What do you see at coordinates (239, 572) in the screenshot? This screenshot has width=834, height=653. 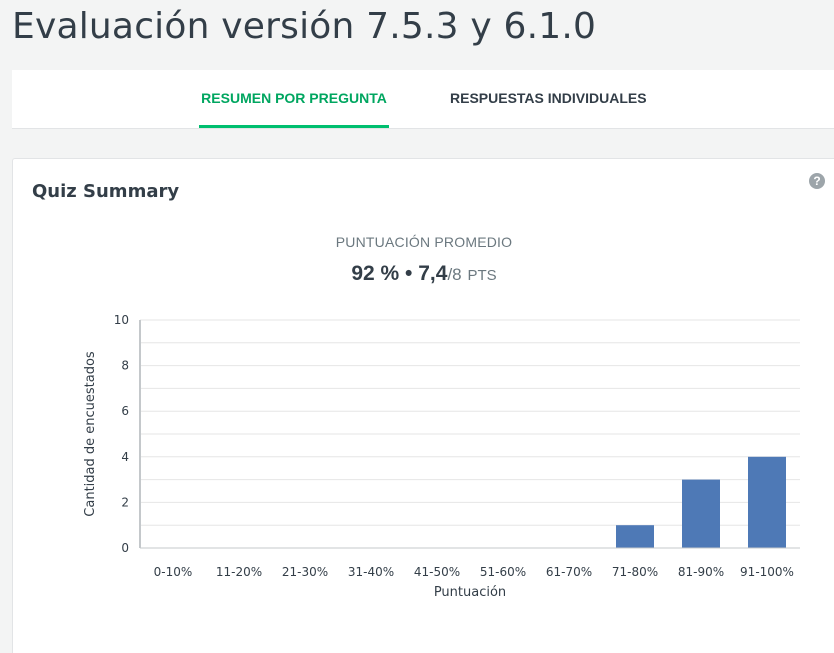 I see `x-tick-label: 11-20%` at bounding box center [239, 572].